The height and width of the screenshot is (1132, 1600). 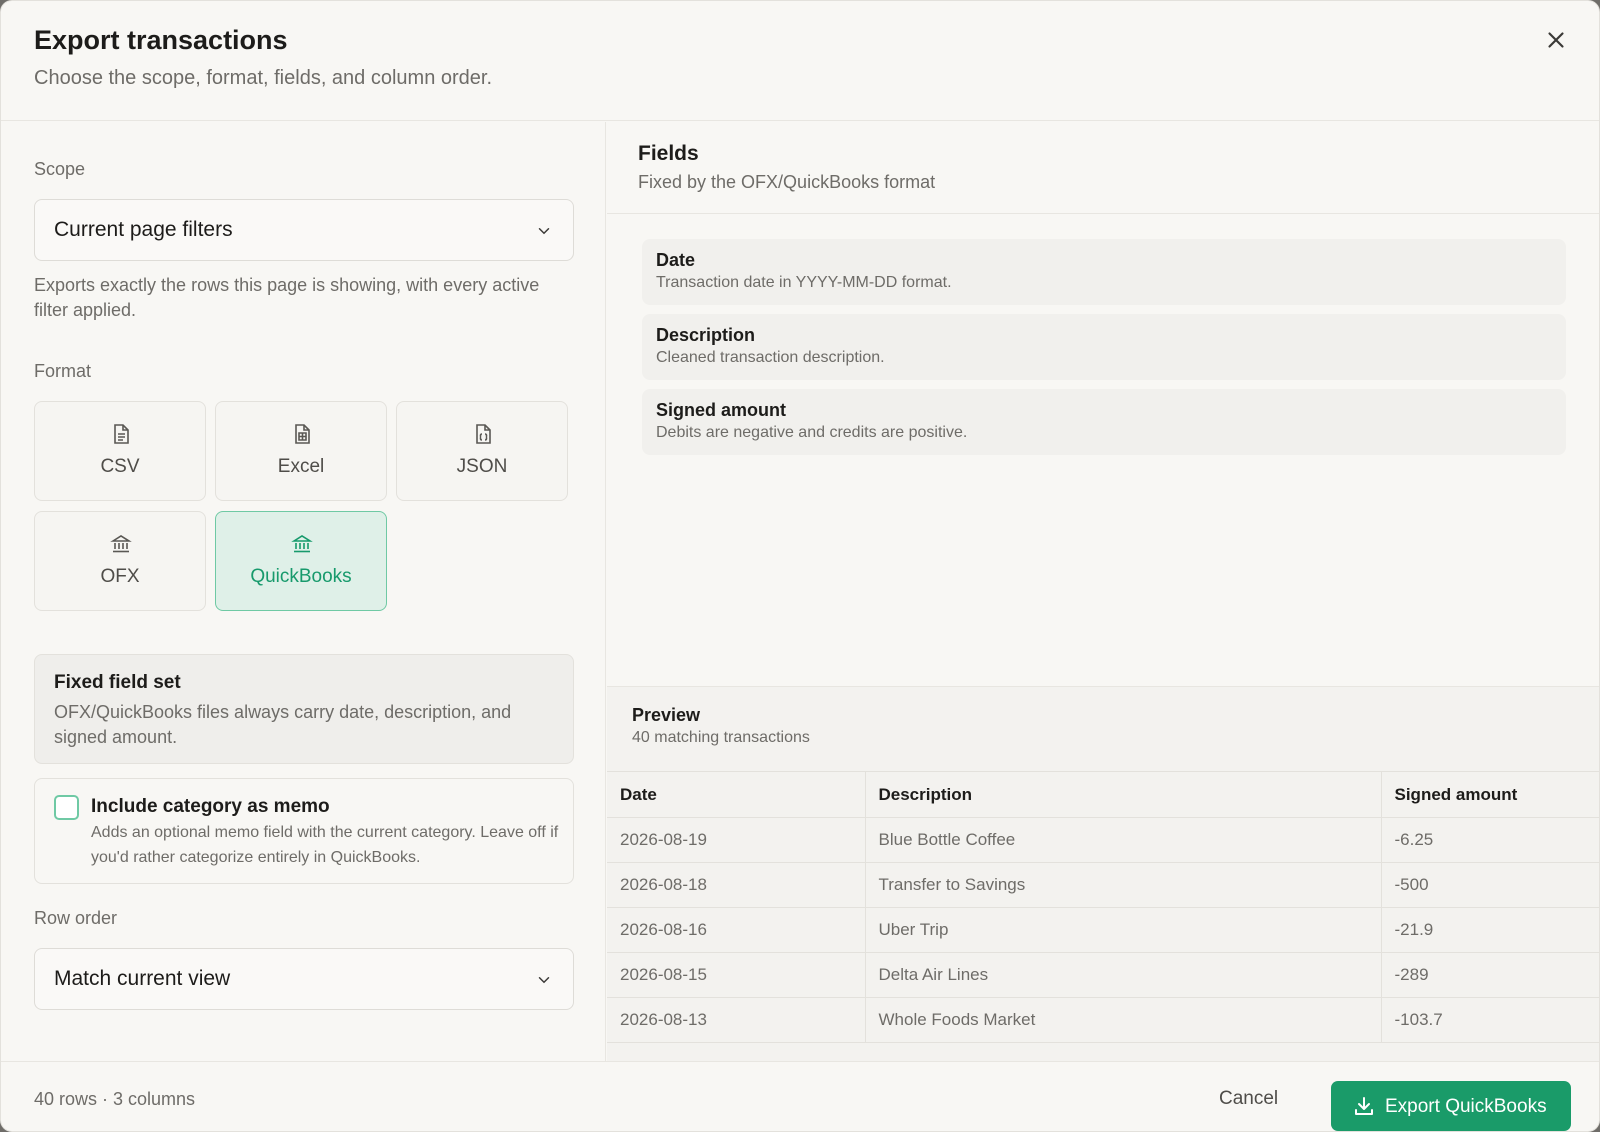 I want to click on cell-amount: -289, so click(x=1489, y=975).